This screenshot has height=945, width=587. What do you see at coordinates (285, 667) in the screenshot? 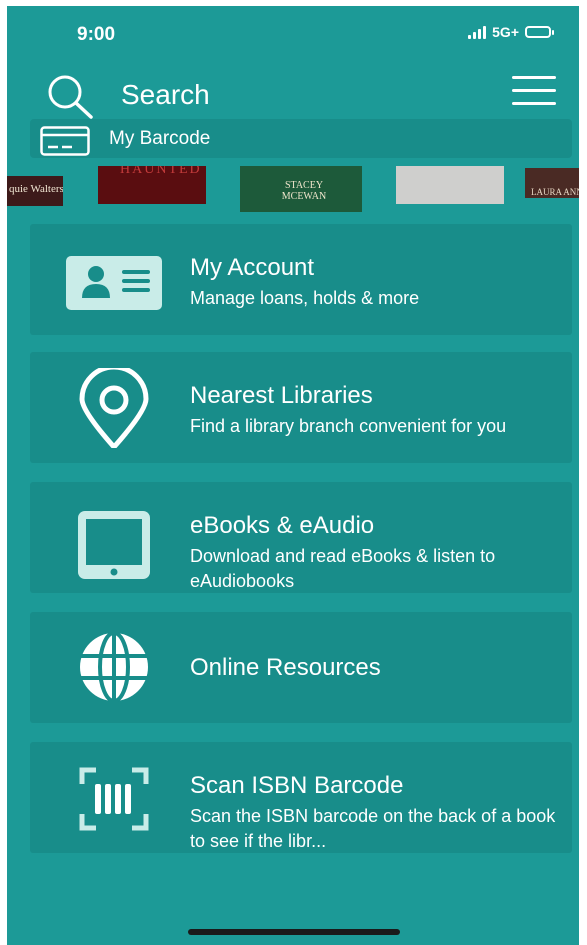
I see `card-title: Online Resources` at bounding box center [285, 667].